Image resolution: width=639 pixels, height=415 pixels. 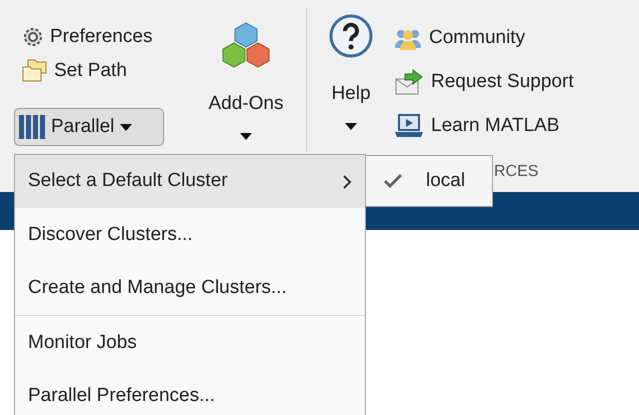 I want to click on laptop-icon, so click(x=409, y=126).